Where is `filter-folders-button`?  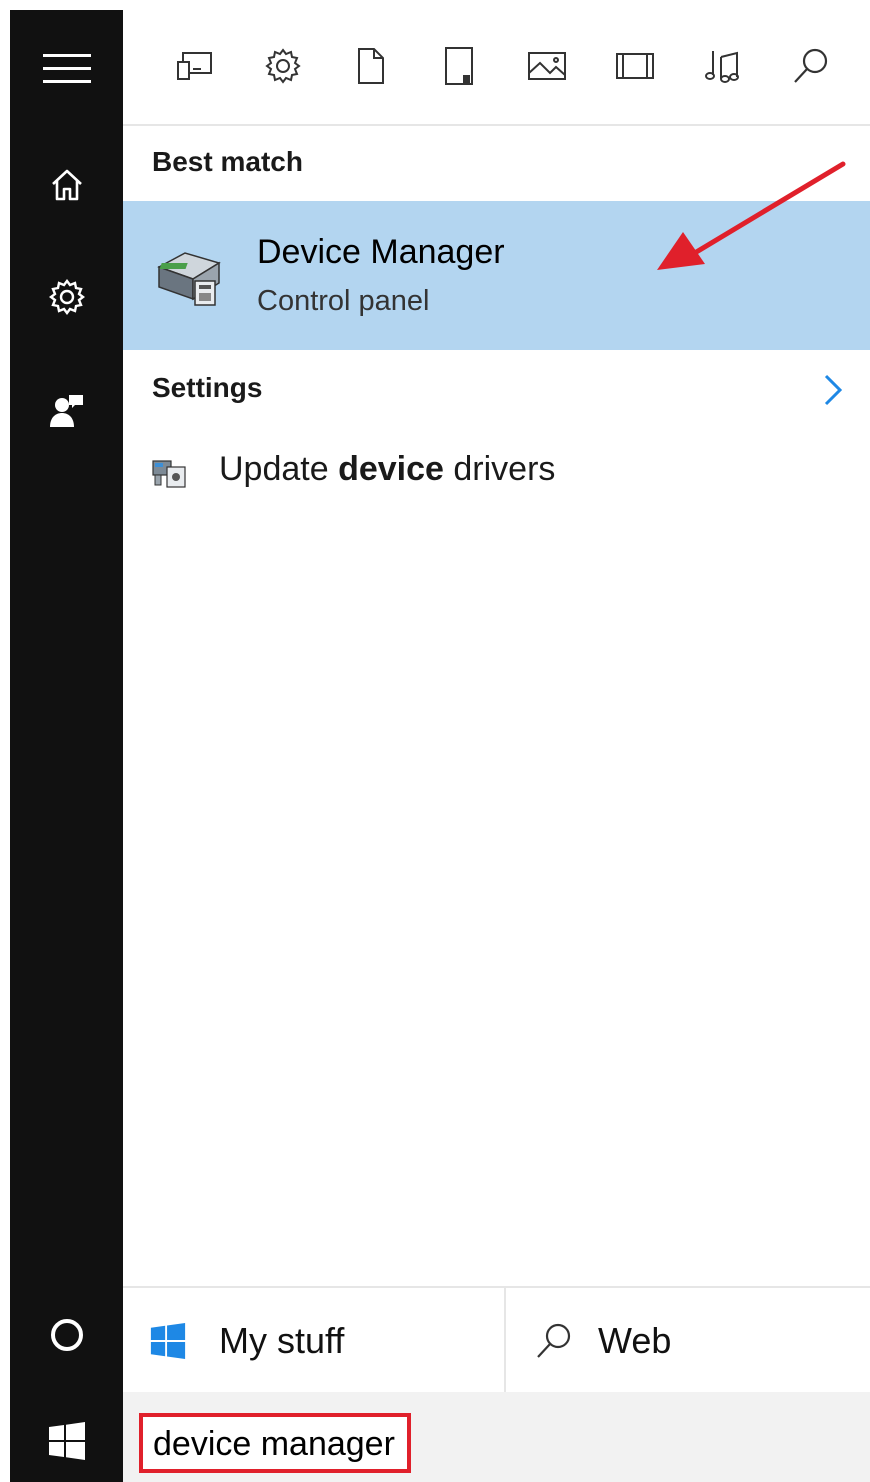
filter-folders-button is located at coordinates (459, 66).